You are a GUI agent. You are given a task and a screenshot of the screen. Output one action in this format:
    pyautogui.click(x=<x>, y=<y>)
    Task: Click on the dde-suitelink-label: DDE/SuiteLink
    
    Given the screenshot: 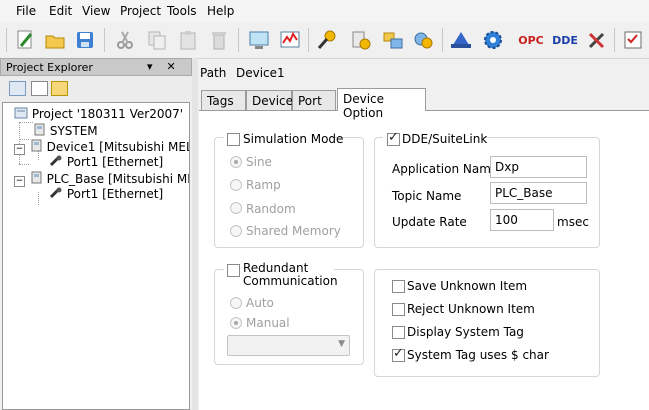 What is the action you would take?
    pyautogui.click(x=445, y=139)
    